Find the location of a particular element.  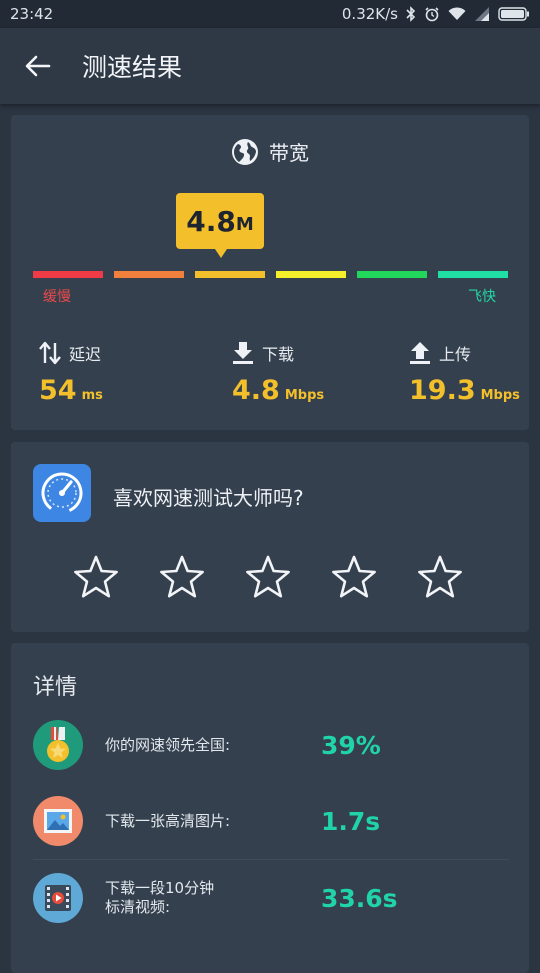

detail-value-rank: 39% is located at coordinates (351, 745).